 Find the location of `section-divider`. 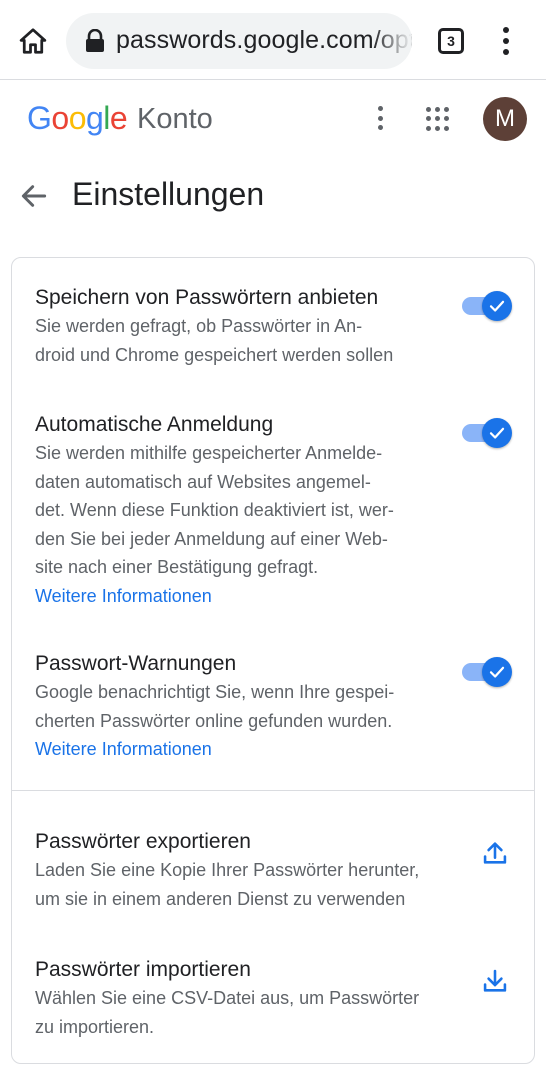

section-divider is located at coordinates (273, 790).